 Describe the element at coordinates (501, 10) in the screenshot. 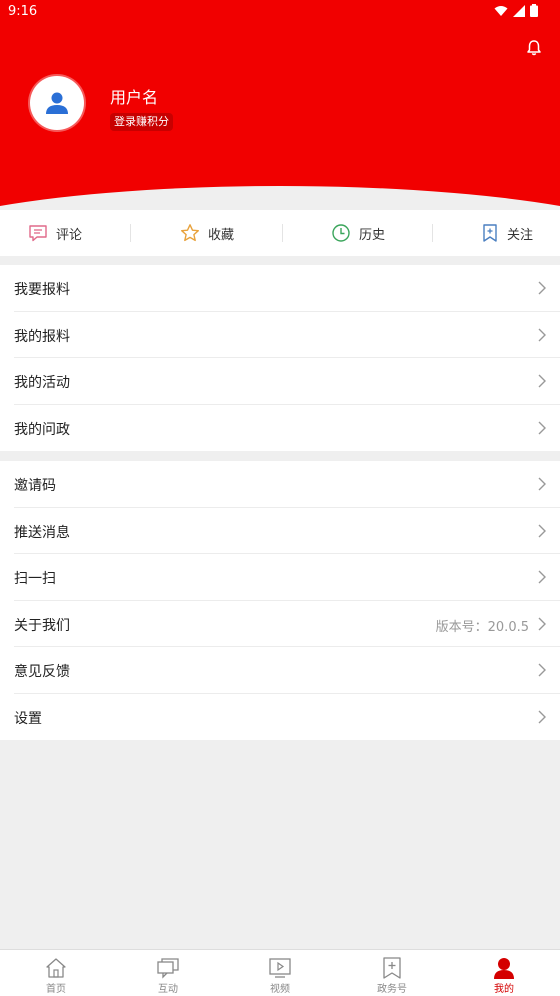

I see `wifi-icon` at that location.